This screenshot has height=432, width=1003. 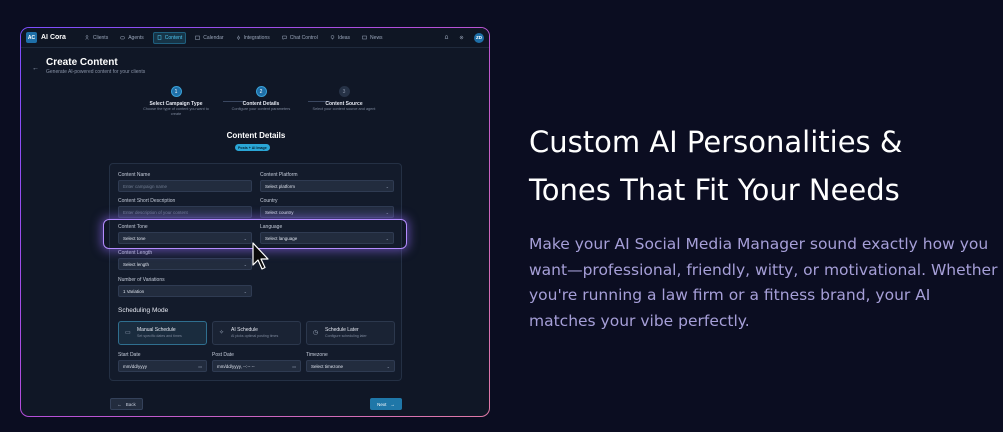 I want to click on scheduling-title: Scheduling Mode, so click(x=143, y=310).